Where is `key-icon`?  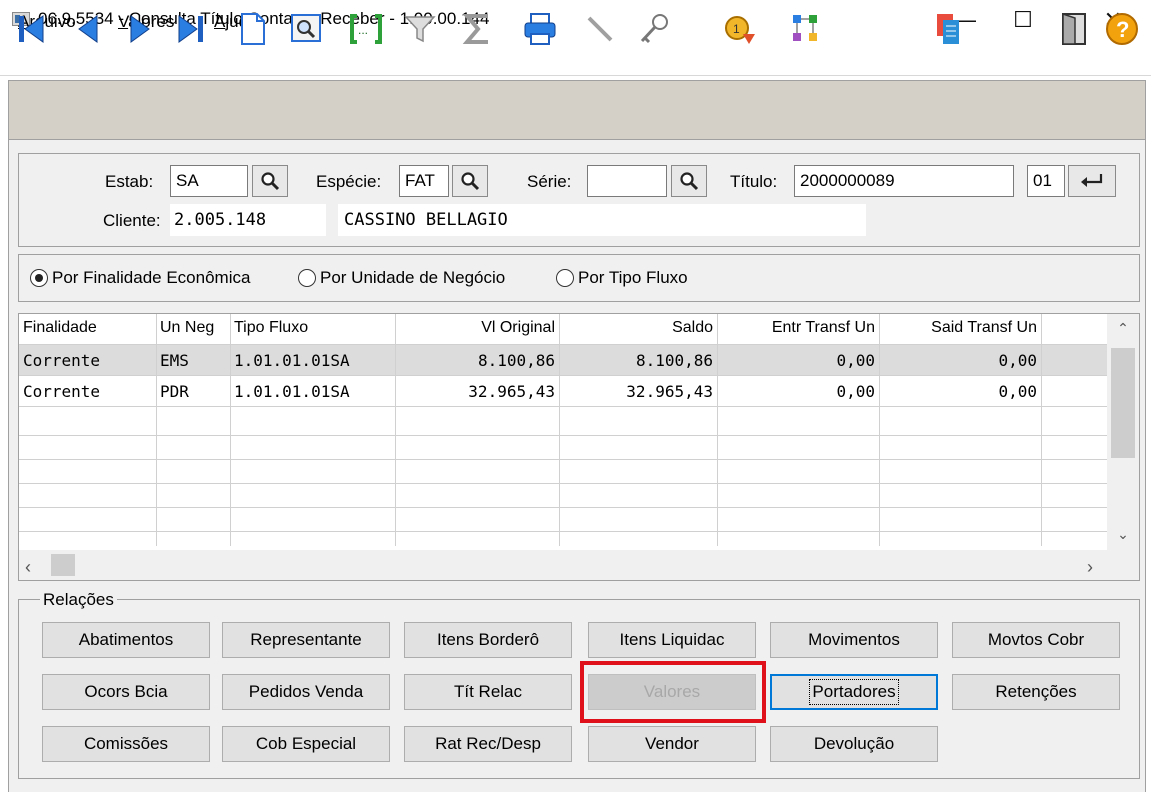
key-icon is located at coordinates (654, 29).